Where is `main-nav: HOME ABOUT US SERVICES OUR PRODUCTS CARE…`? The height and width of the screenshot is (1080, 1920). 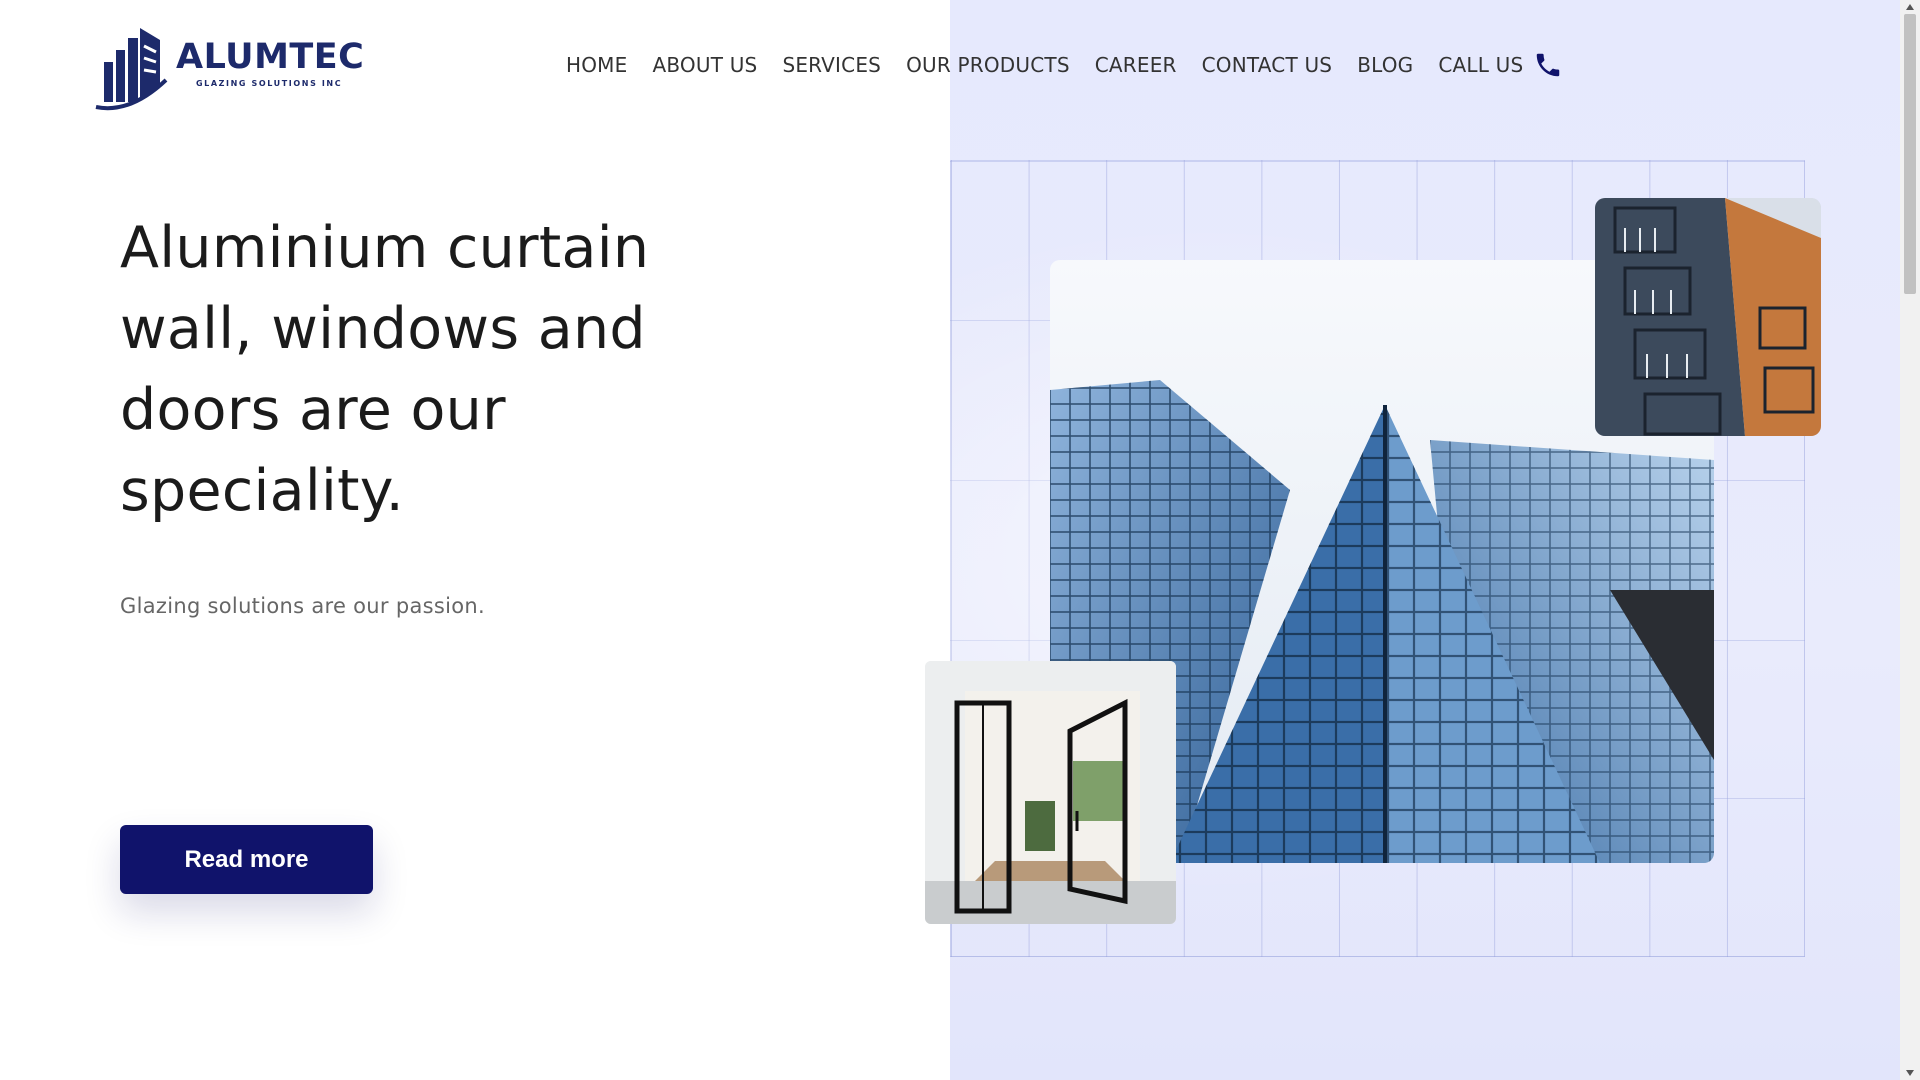
main-nav: HOME ABOUT US SERVICES OUR PRODUCTS CARE… is located at coordinates (1064, 65).